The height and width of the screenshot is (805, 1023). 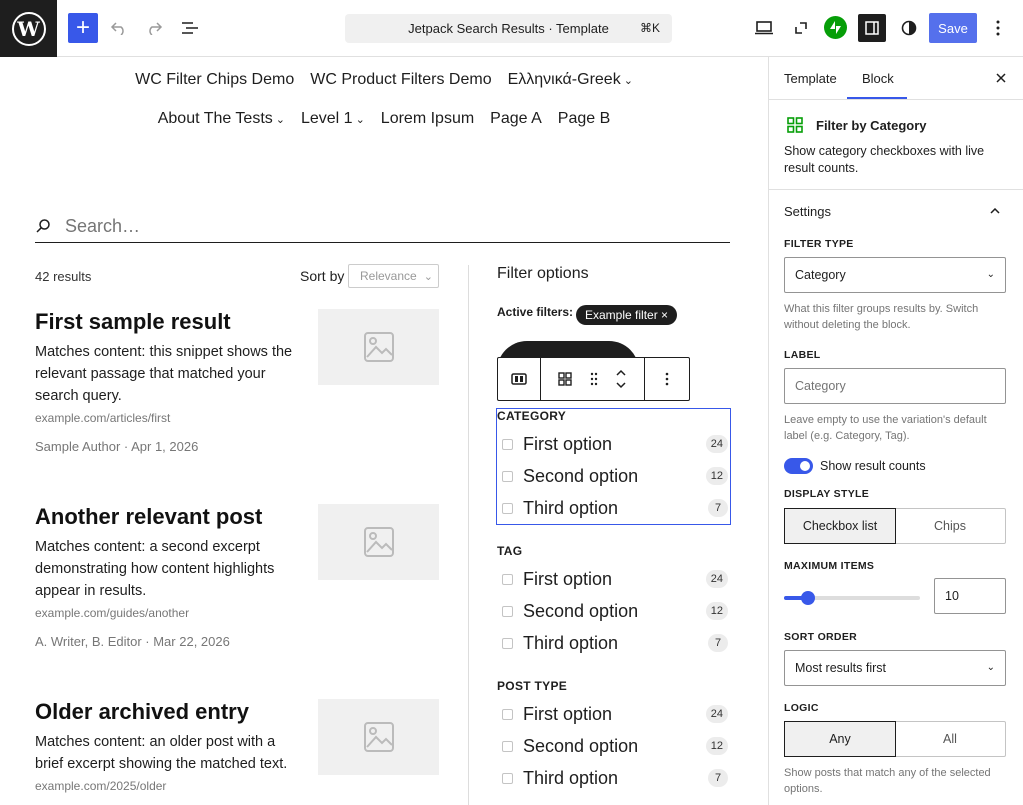 I want to click on sidebar-divider, so click(x=896, y=189).